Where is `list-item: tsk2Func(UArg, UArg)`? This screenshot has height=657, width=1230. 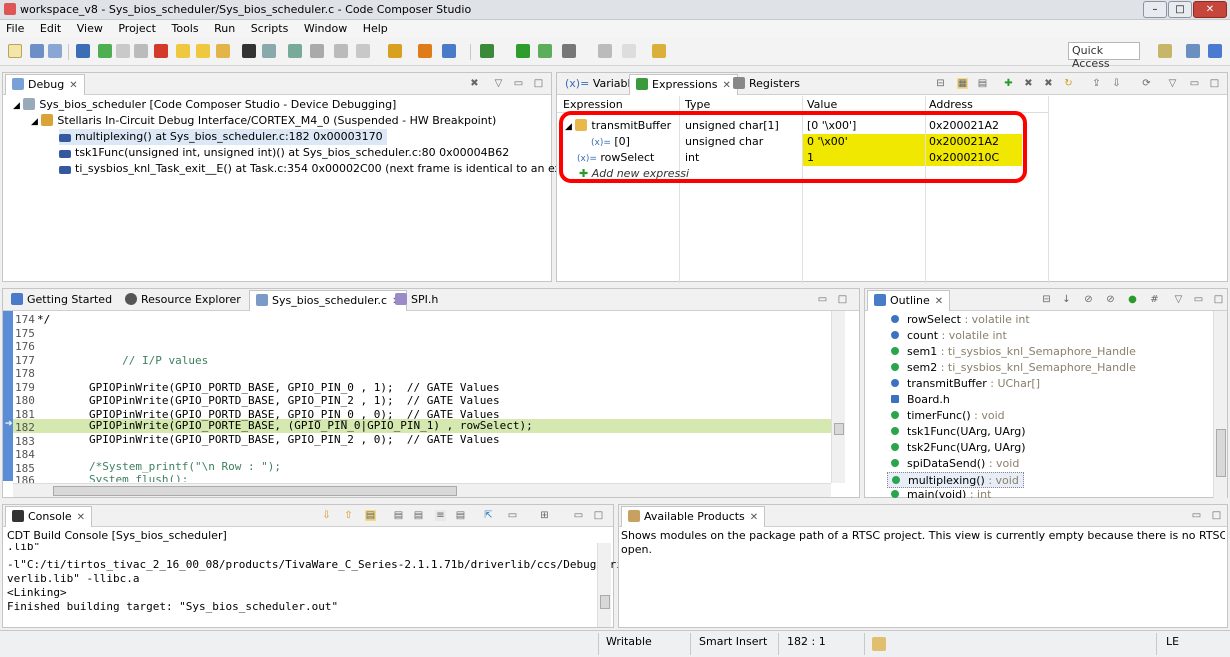 list-item: tsk2Func(UArg, UArg) is located at coordinates (958, 448).